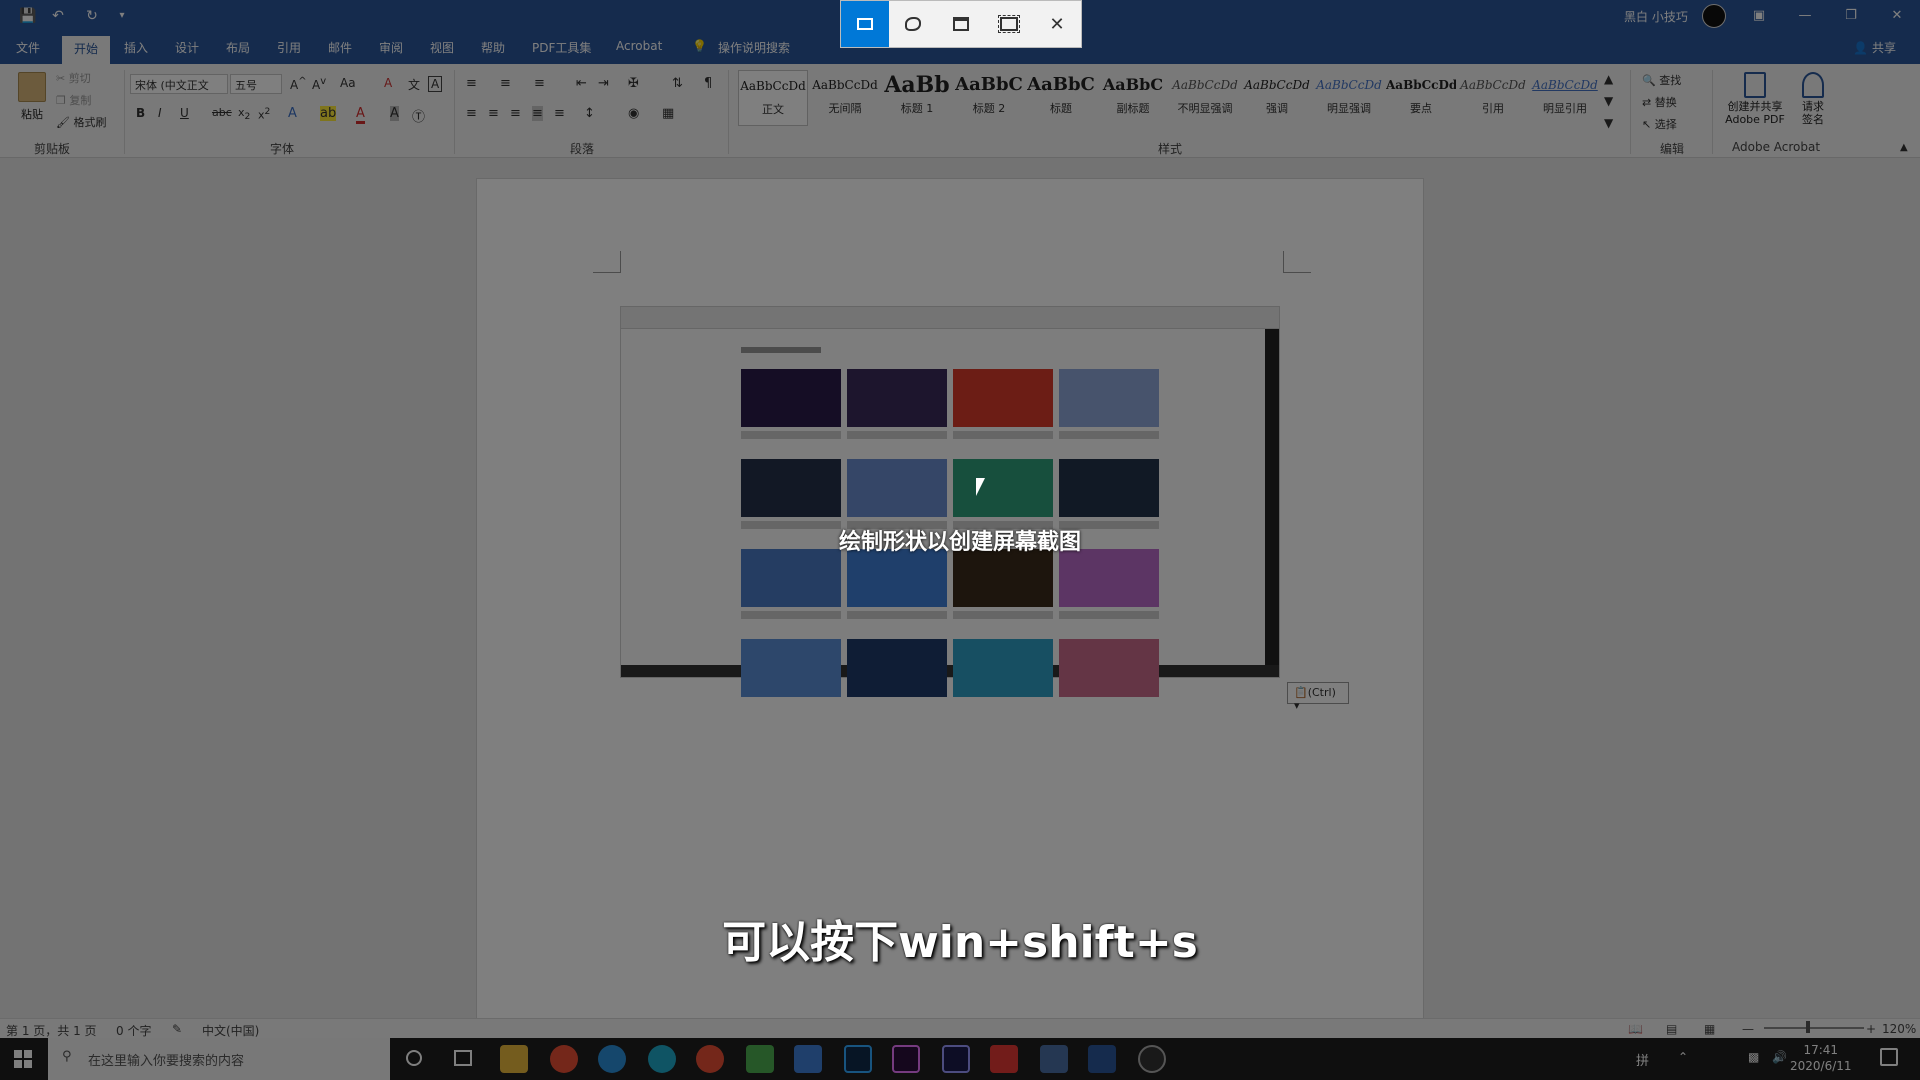 This screenshot has width=1920, height=1080. Describe the element at coordinates (1759, 16) in the screenshot. I see `ribbon-display-options-icon: ▣` at that location.